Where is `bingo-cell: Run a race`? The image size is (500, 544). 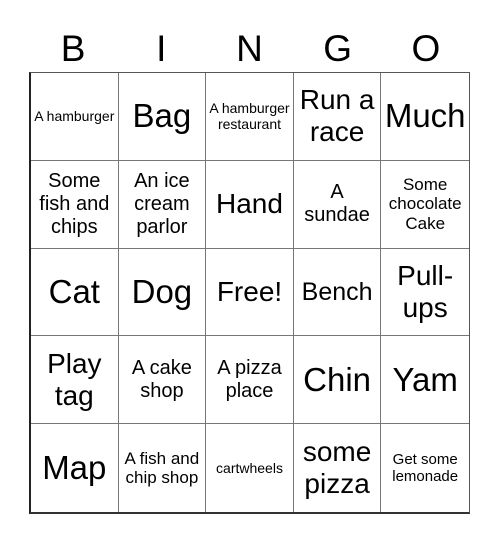
bingo-cell: Run a race is located at coordinates (337, 117).